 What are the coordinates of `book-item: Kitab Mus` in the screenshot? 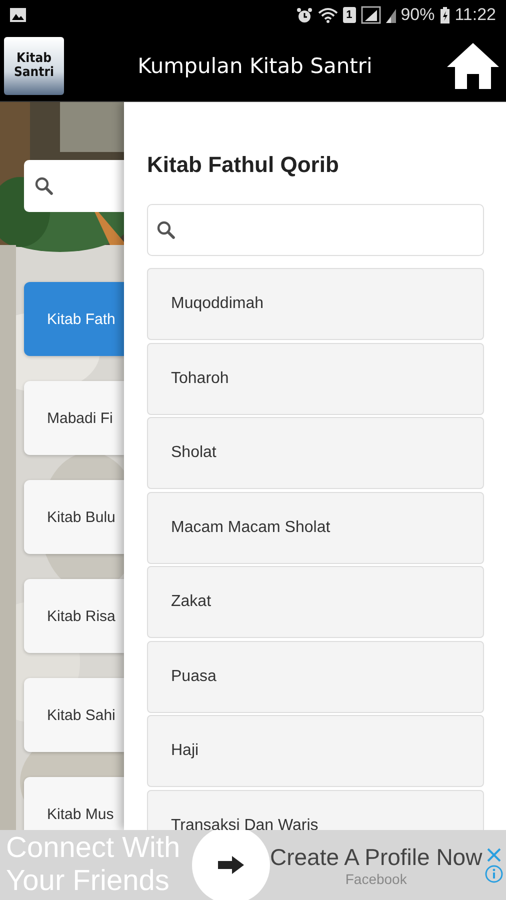 It's located at (74, 803).